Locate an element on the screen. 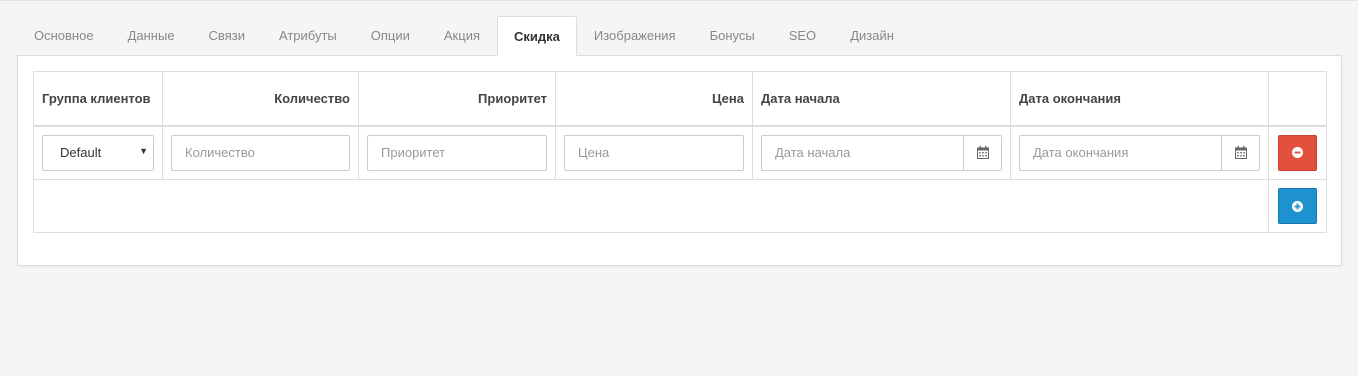  date-start-group is located at coordinates (881, 152).